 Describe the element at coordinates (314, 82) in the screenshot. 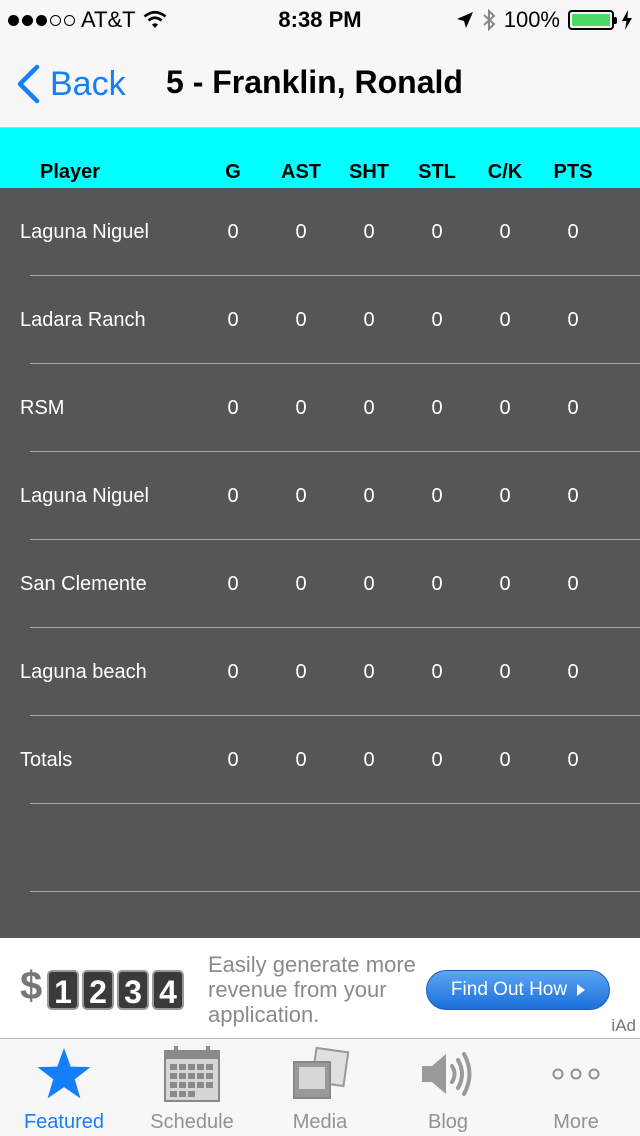

I see `page-title: 5 - Franklin, Ronald` at that location.